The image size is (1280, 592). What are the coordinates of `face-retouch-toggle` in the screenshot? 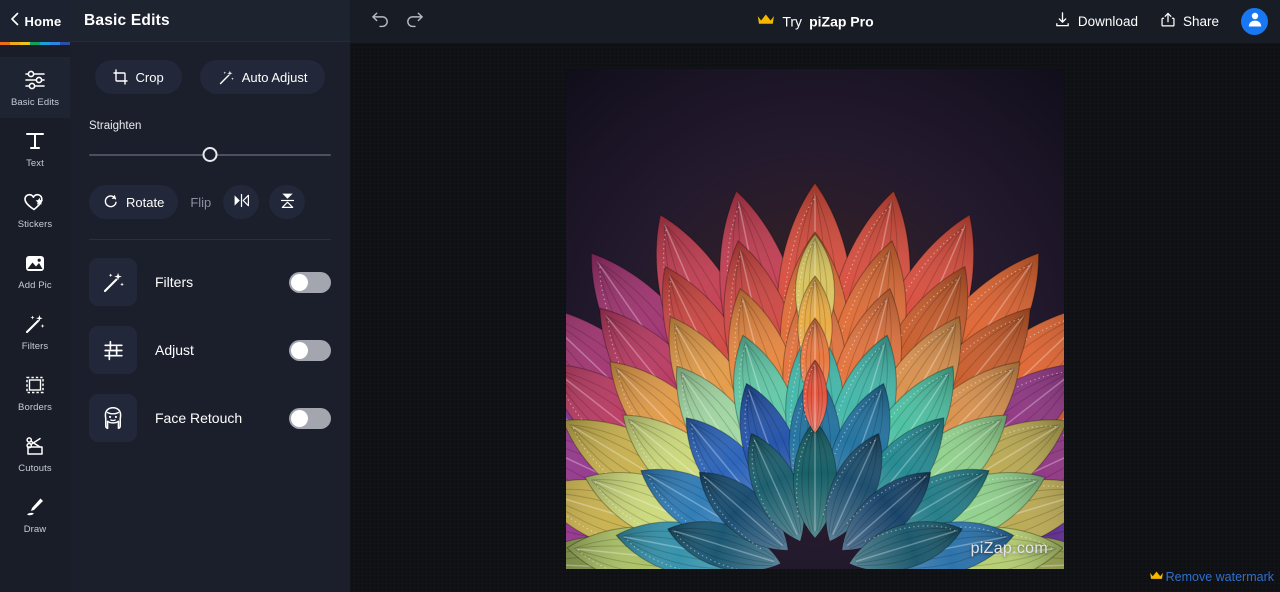 It's located at (310, 418).